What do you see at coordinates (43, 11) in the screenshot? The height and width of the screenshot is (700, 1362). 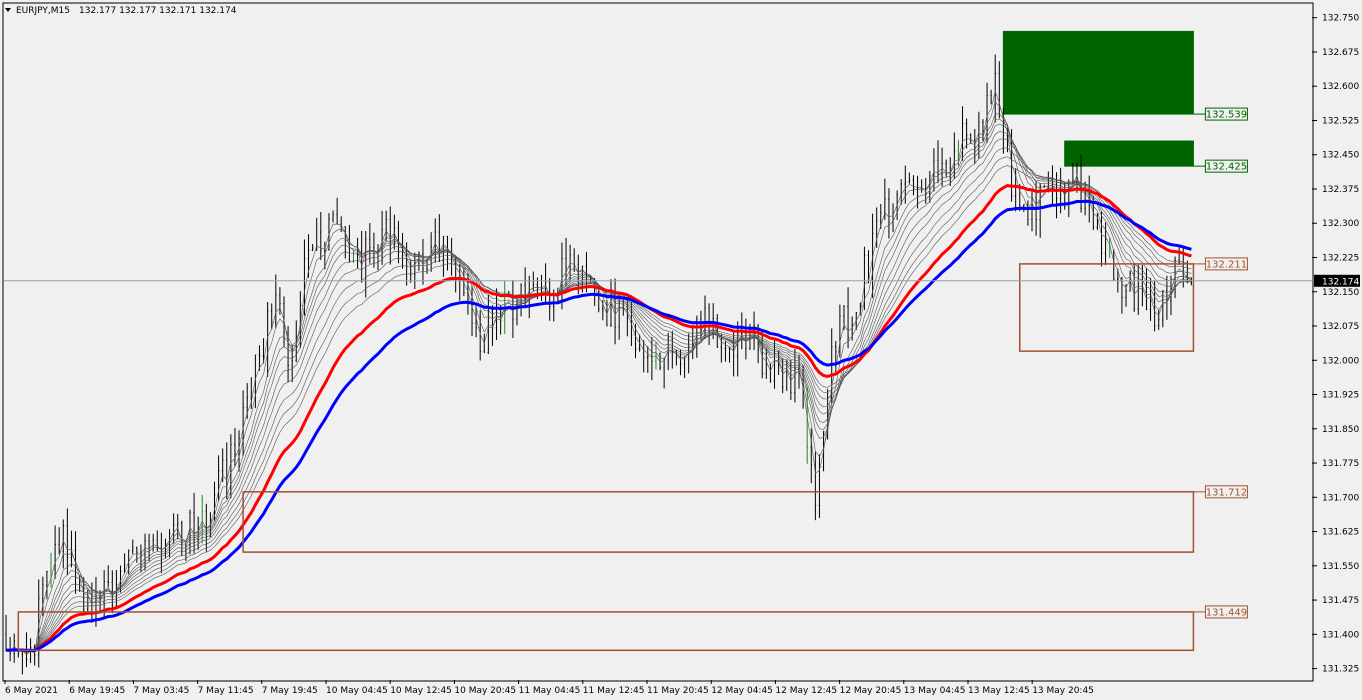 I see `symbol-label: EURJPY,M15` at bounding box center [43, 11].